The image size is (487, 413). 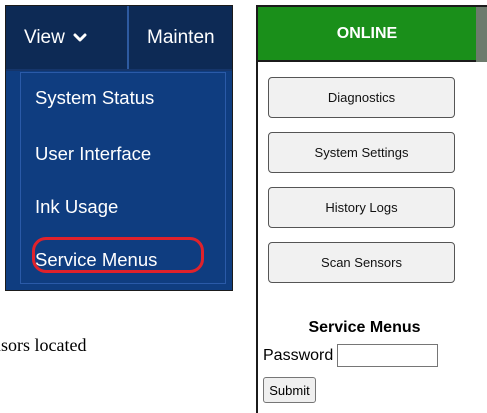 What do you see at coordinates (388, 355) in the screenshot?
I see `password-input` at bounding box center [388, 355].